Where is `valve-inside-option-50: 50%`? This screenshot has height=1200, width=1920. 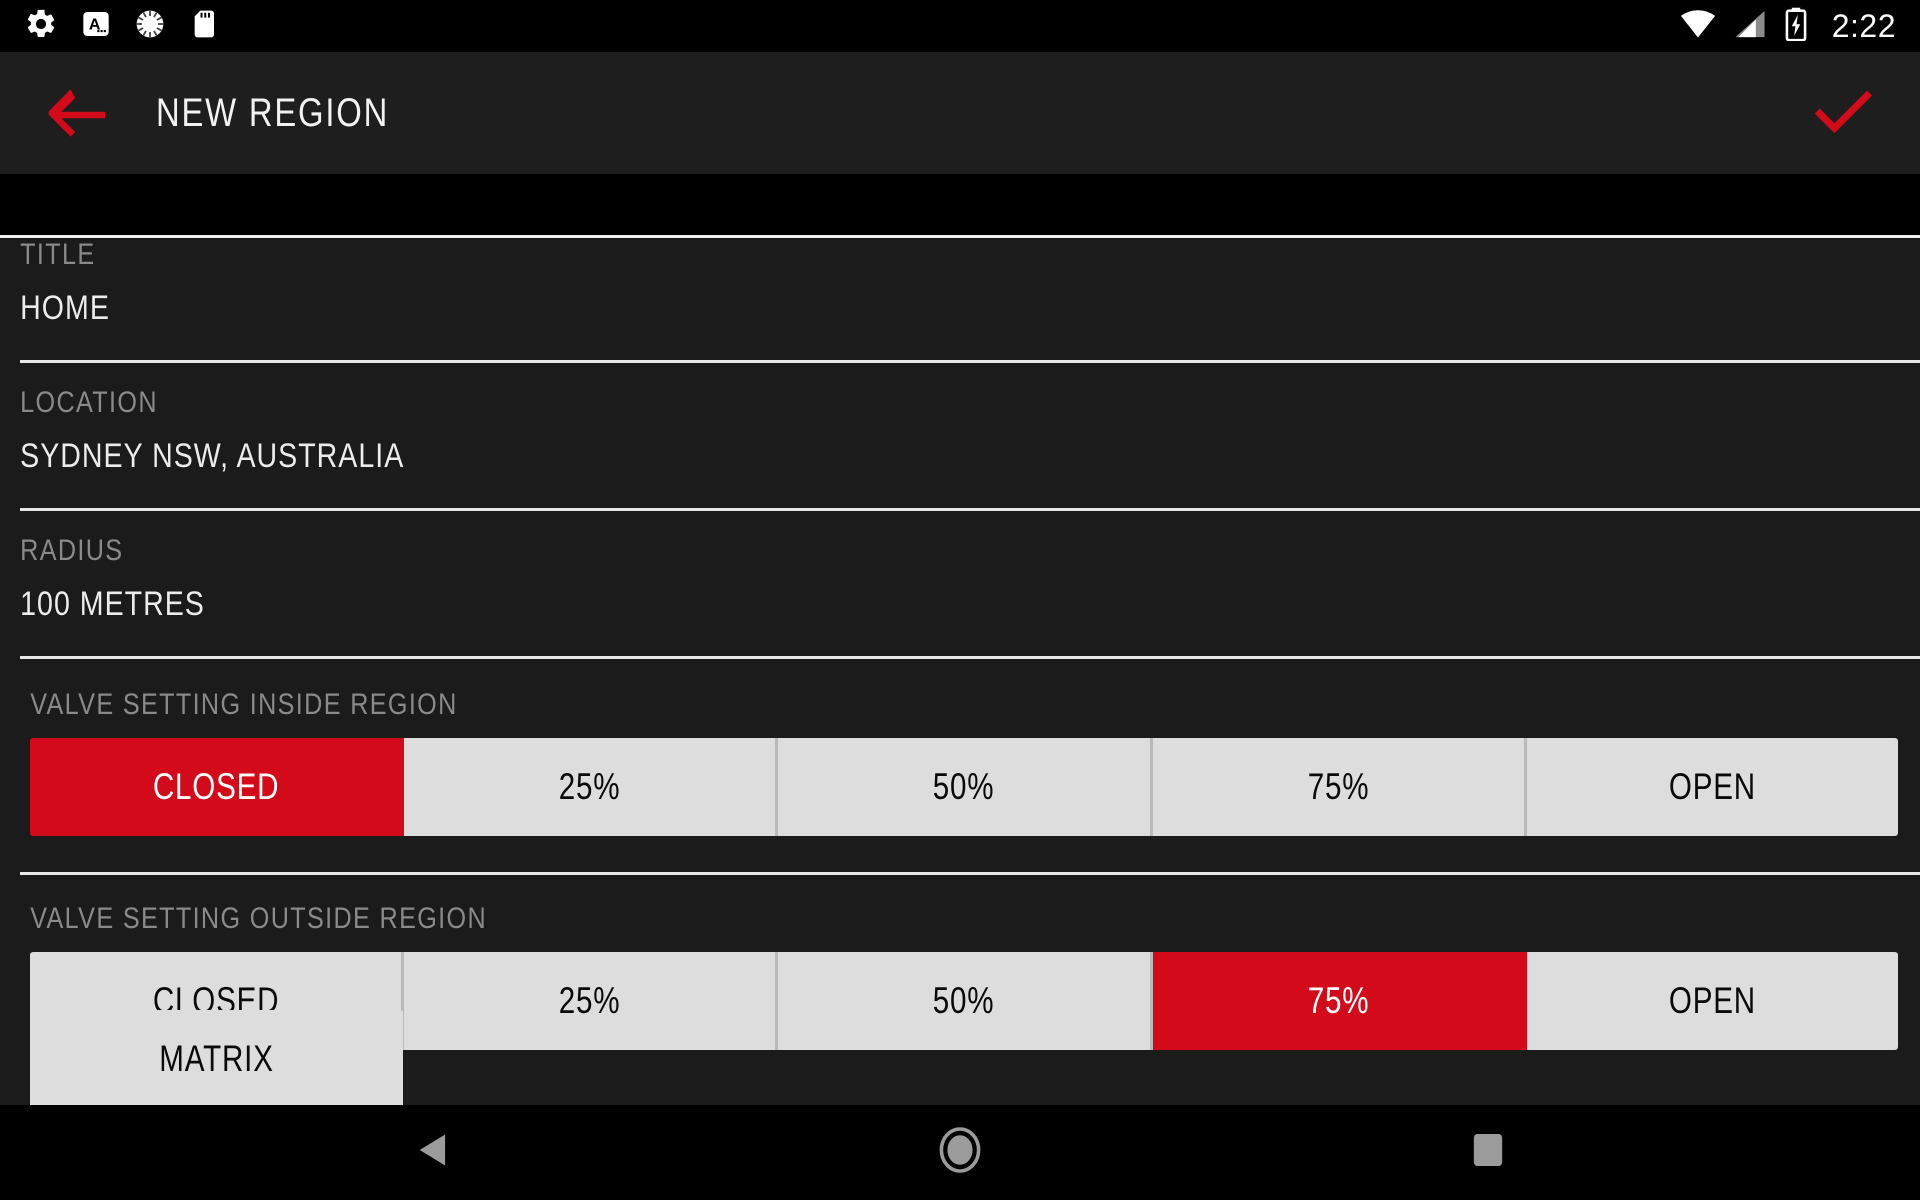 valve-inside-option-50: 50% is located at coordinates (965, 787).